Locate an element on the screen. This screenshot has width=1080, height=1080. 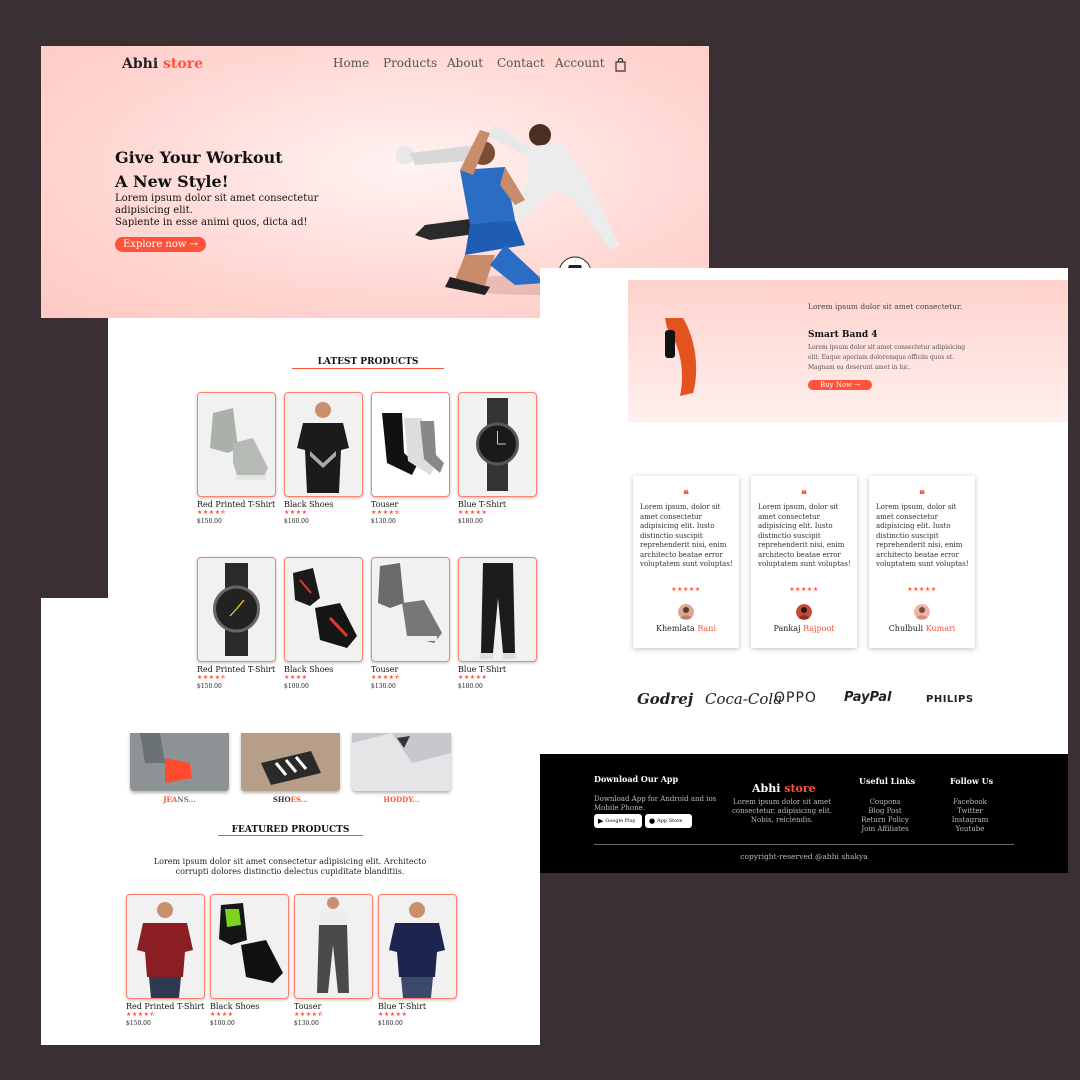
watch-image is located at coordinates (497, 444).